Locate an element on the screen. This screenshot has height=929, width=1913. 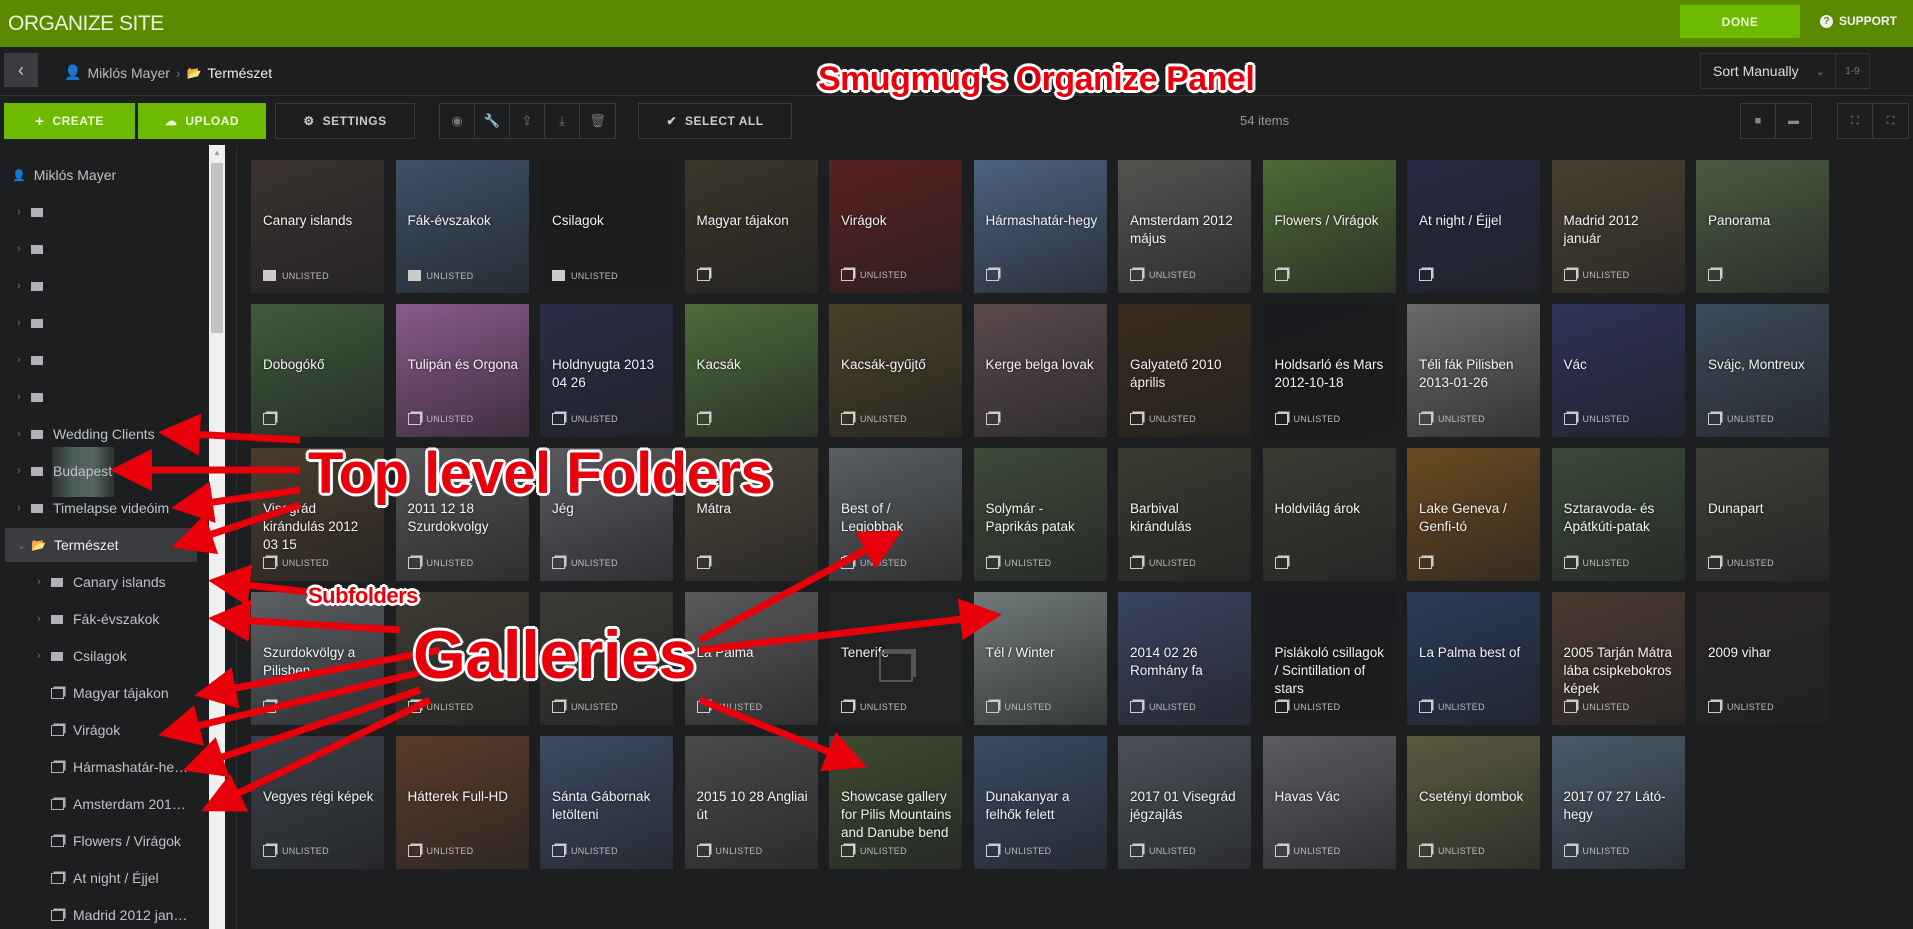
trash-icon: 🗑 is located at coordinates (597, 121).